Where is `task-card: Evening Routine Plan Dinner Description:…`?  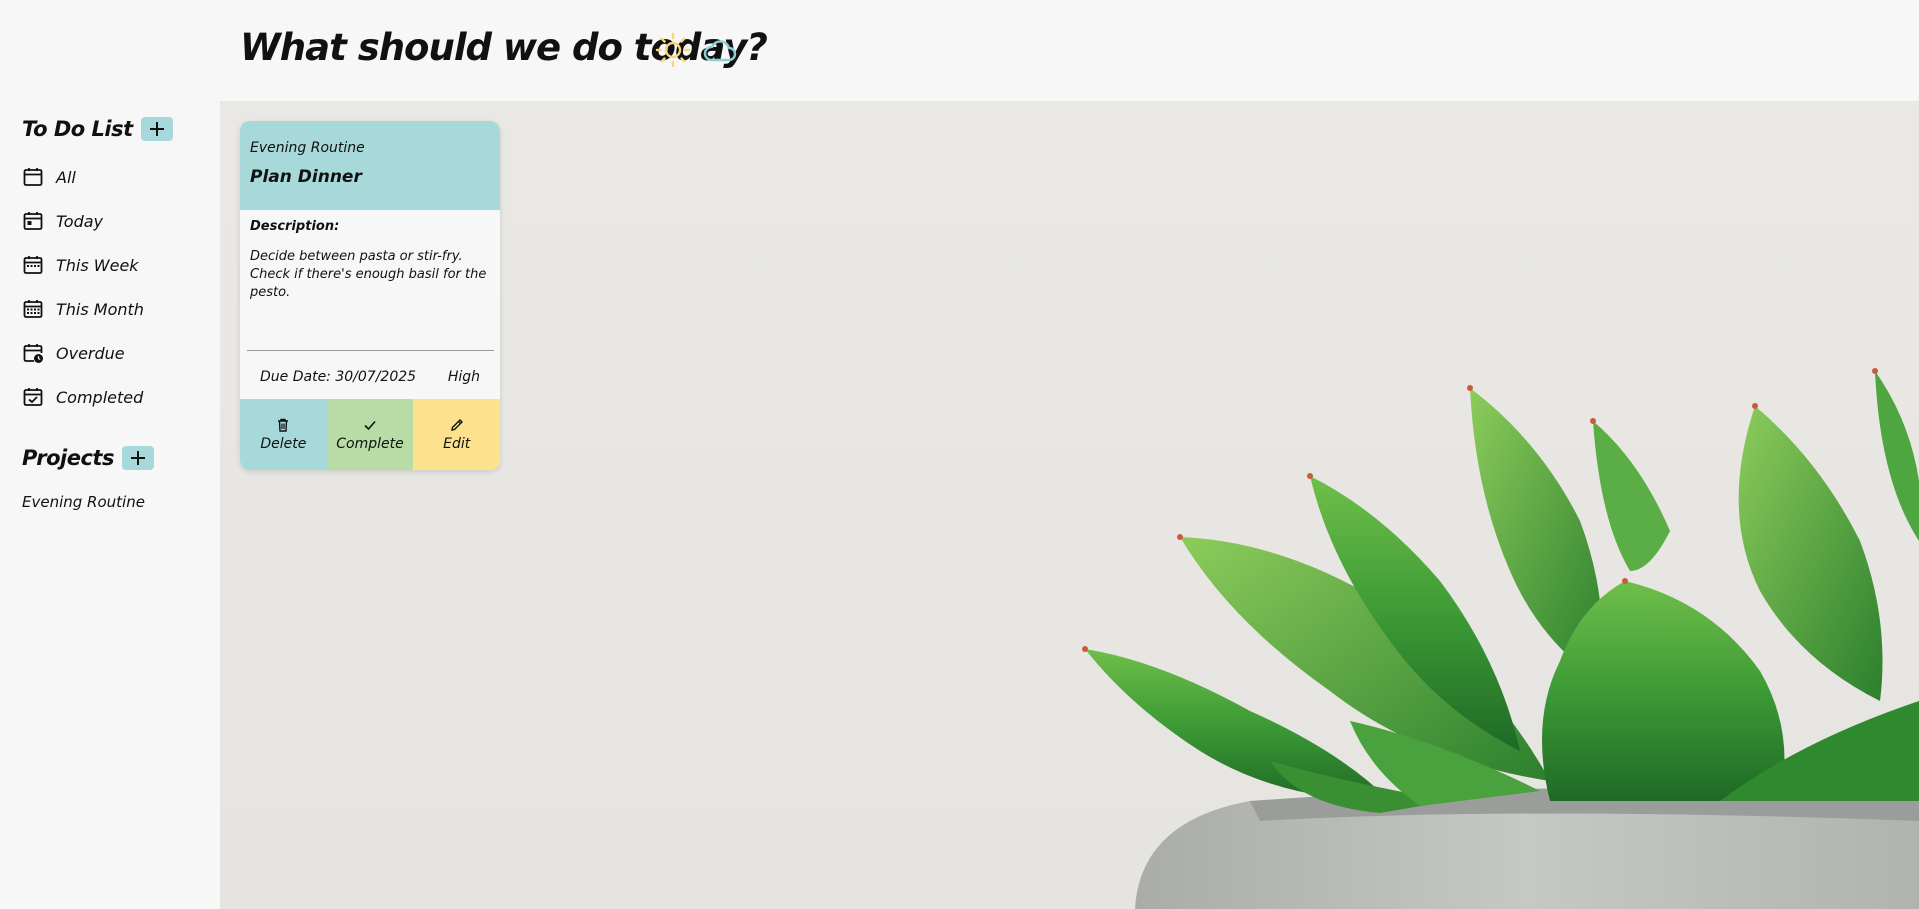
task-card: Evening Routine Plan Dinner Description:… is located at coordinates (370, 295).